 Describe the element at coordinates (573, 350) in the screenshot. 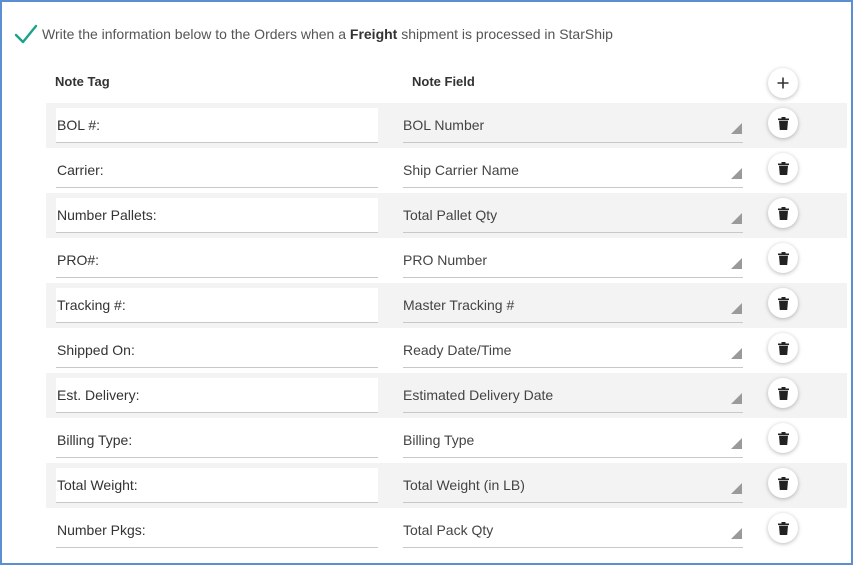

I see `note-field-select: Ready Date/Time` at that location.